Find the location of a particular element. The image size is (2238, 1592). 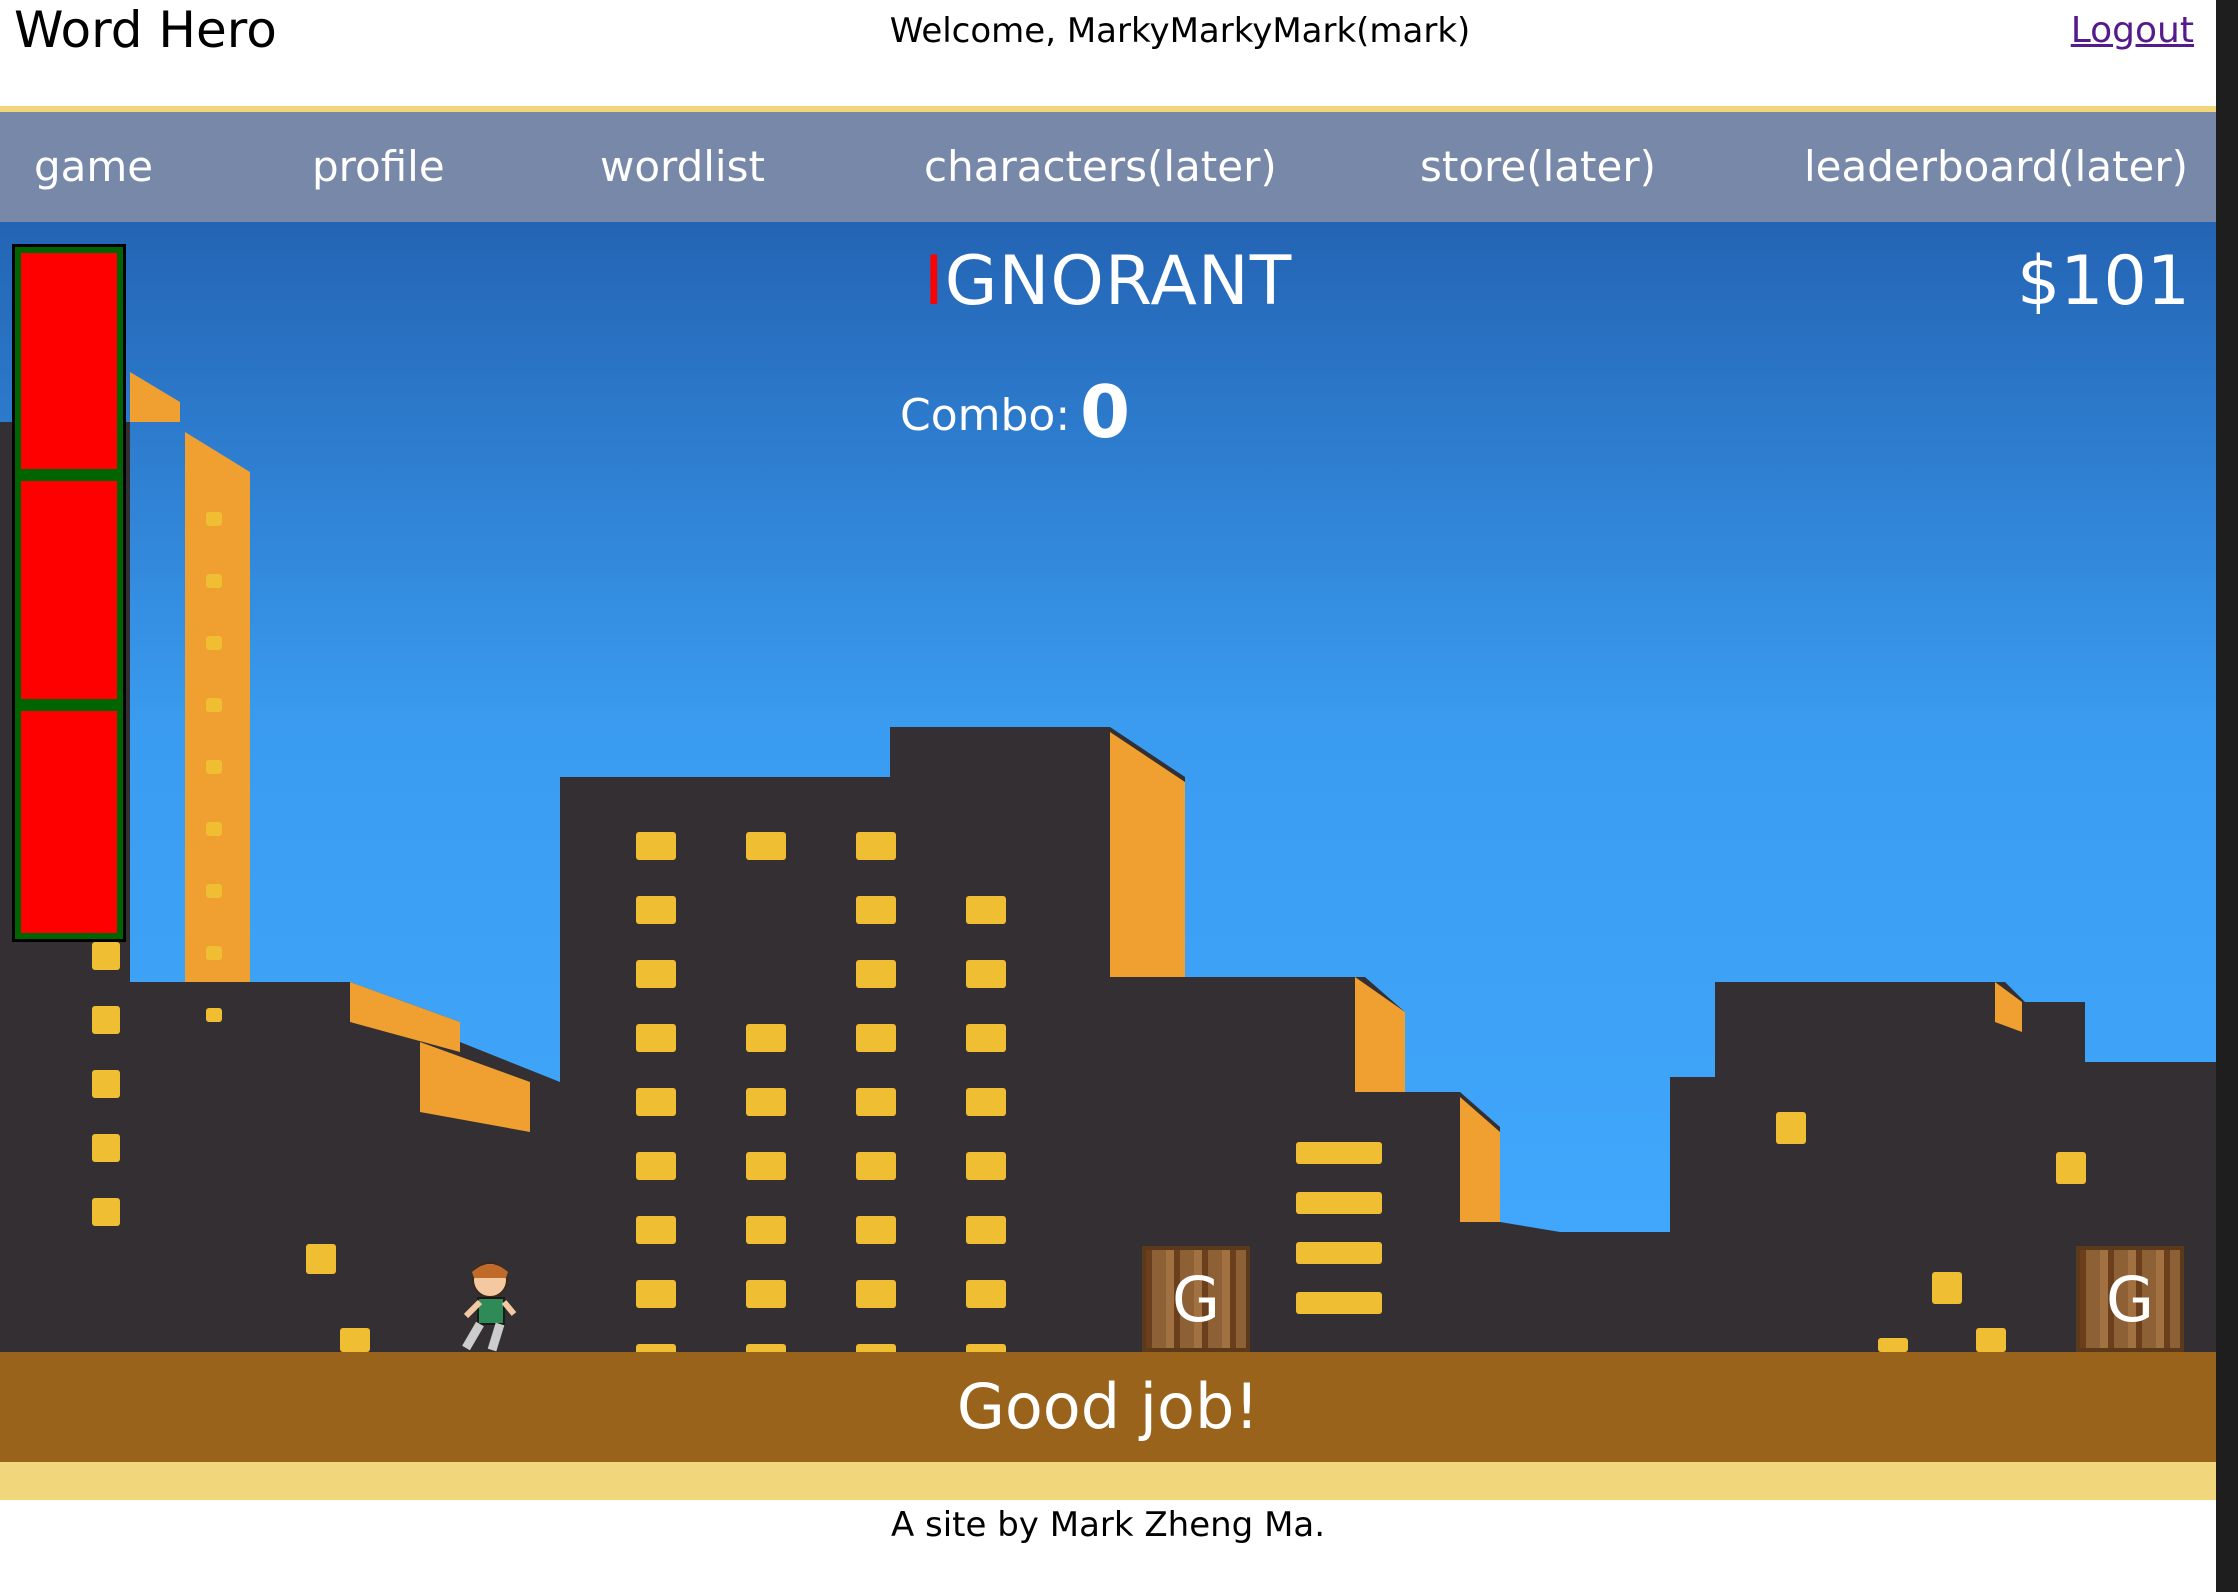

logout-link: Logout is located at coordinates (2132, 31).